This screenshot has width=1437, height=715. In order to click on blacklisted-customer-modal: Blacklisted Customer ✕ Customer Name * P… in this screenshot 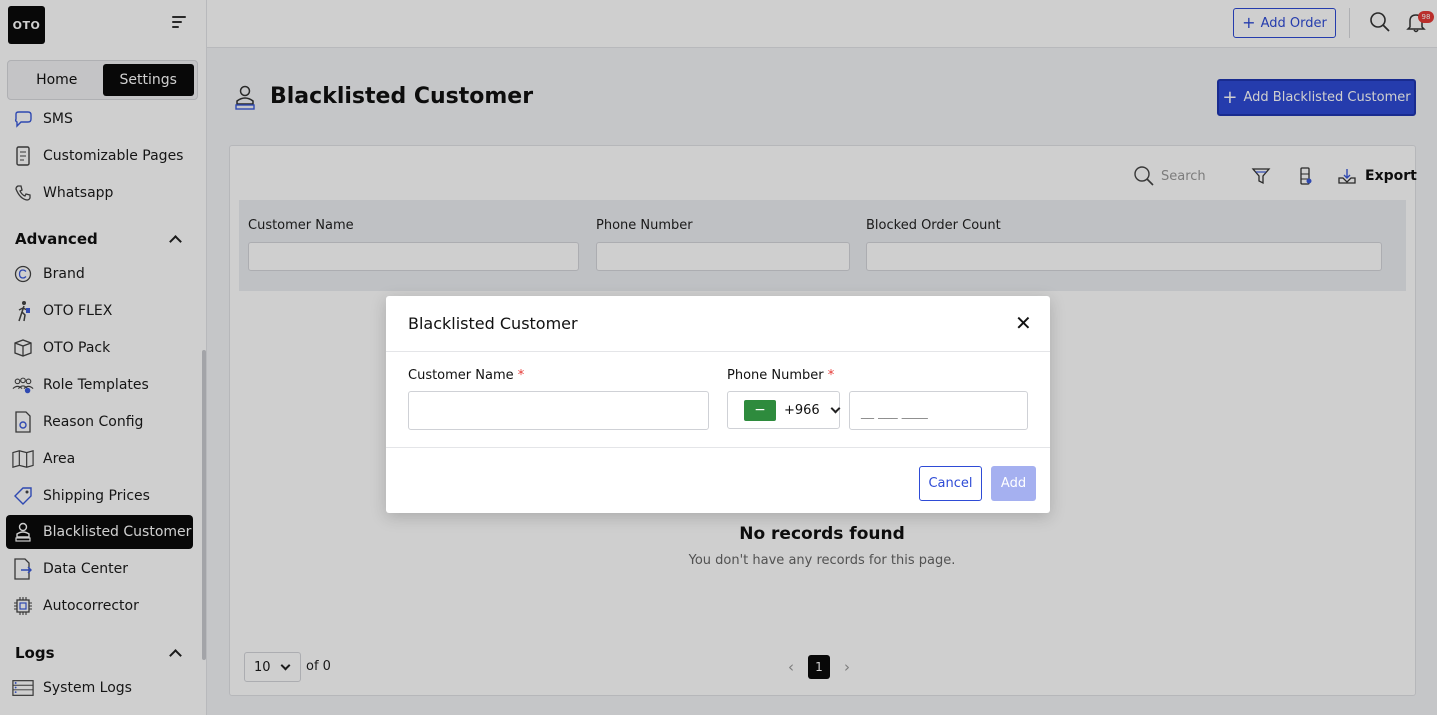, I will do `click(718, 404)`.